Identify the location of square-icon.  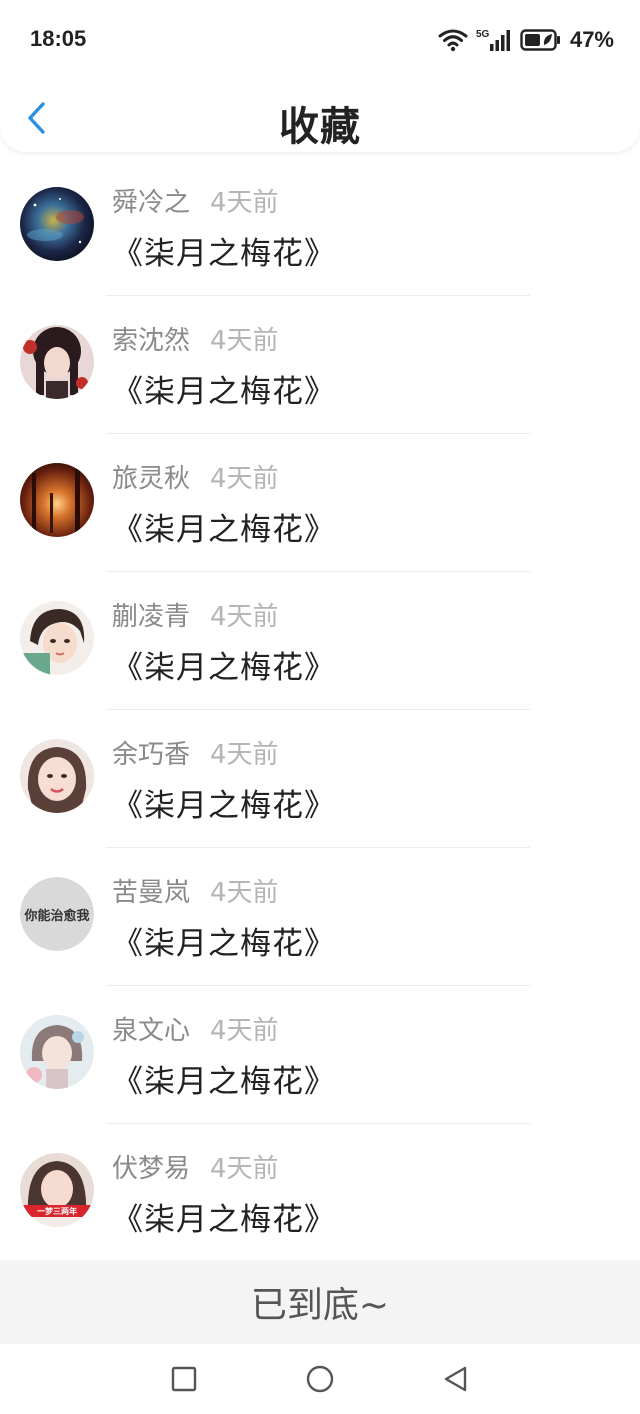
(184, 1379).